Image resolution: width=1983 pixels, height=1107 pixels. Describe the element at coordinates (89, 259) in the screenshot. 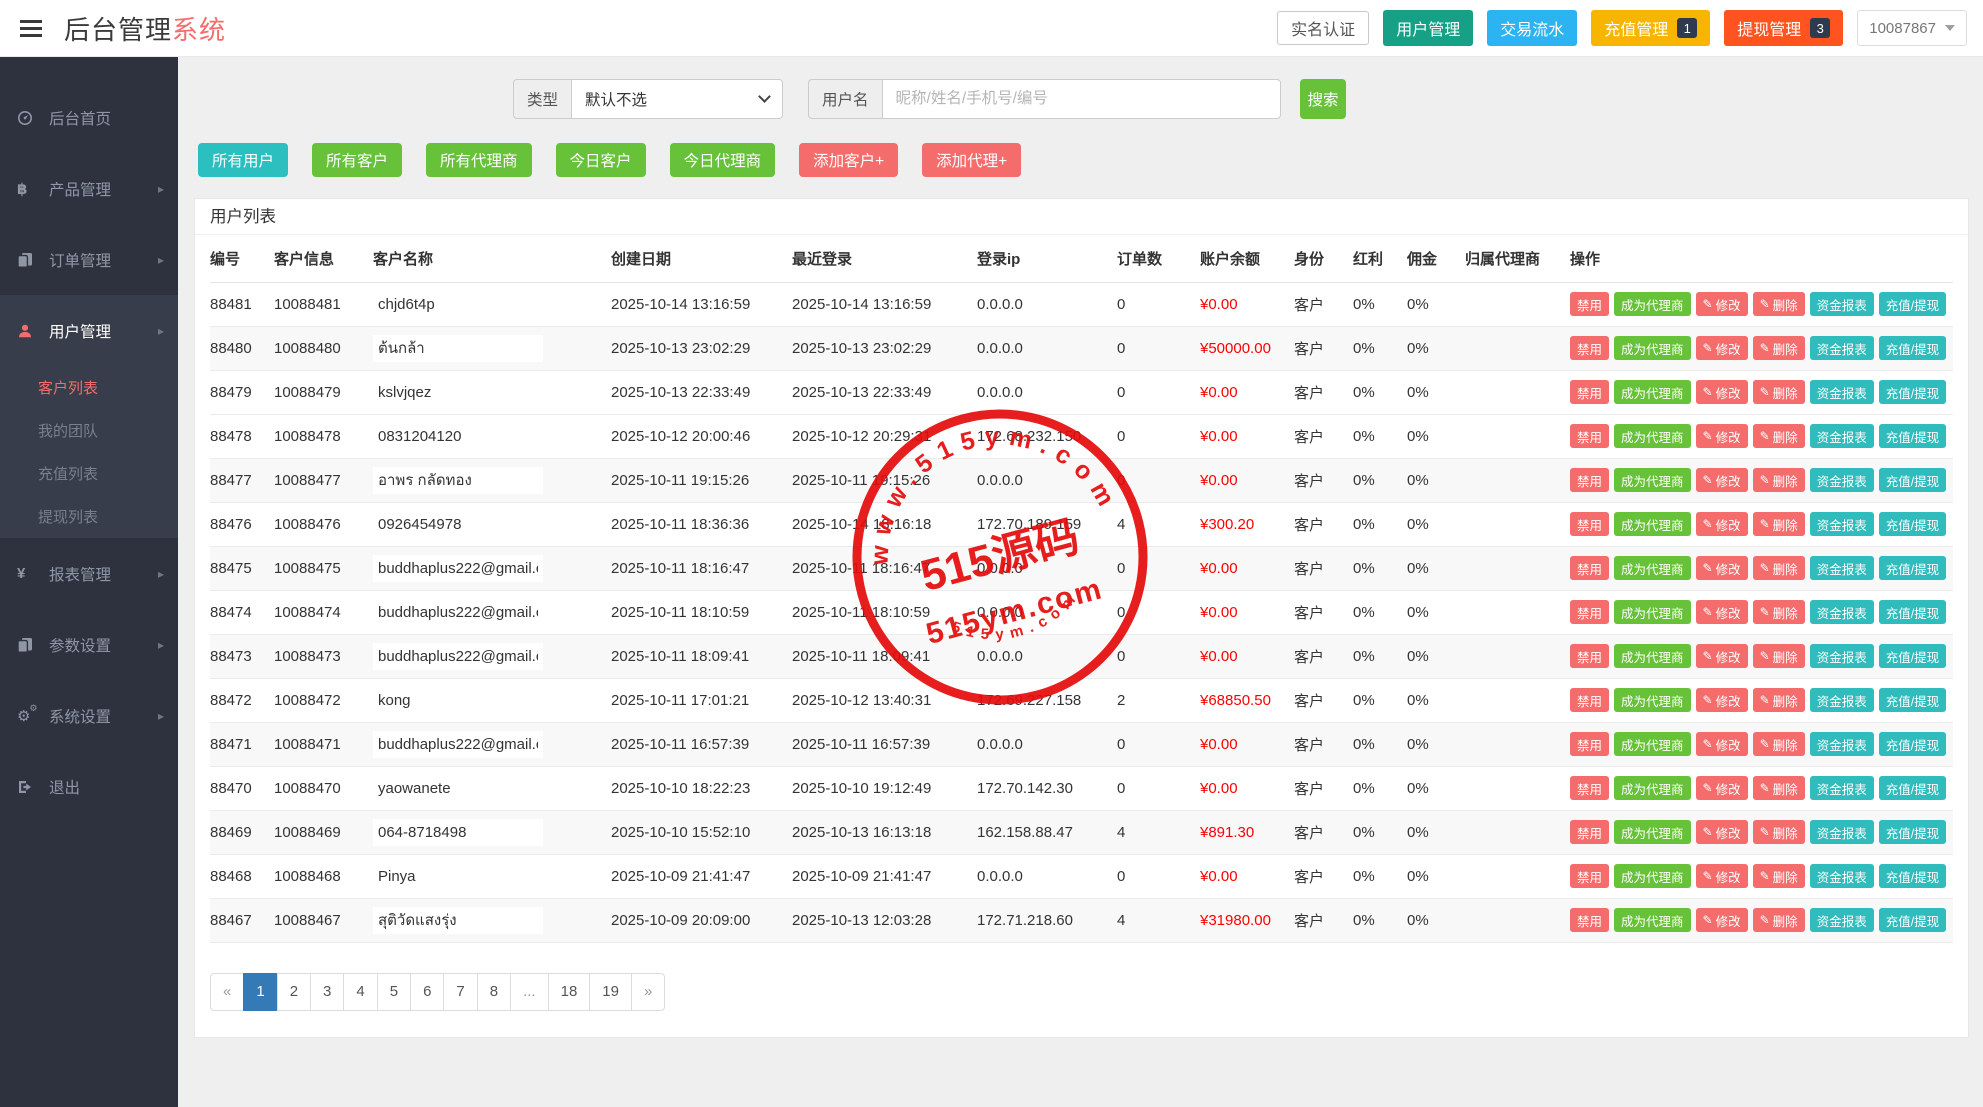

I see `sidebar-item-orders: 订单管理 ▸` at that location.